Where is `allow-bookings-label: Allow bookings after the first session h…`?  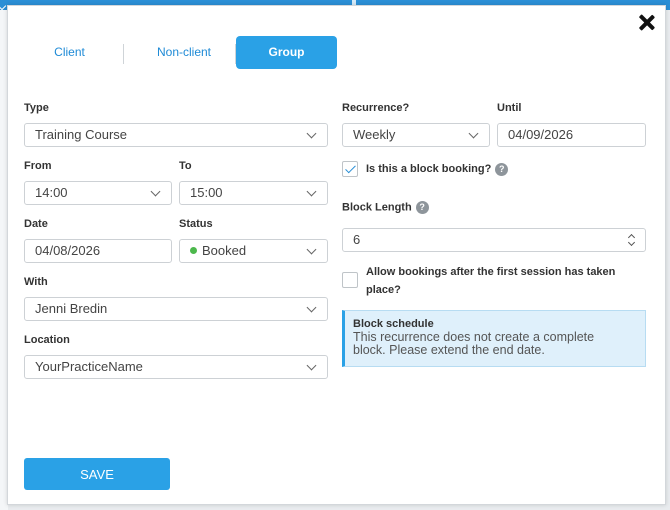 allow-bookings-label: Allow bookings after the first session h… is located at coordinates (506, 281).